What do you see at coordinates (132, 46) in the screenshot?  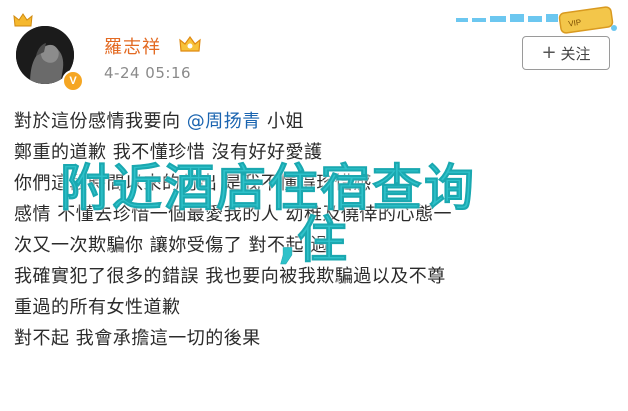 I see `username: 羅志祥` at bounding box center [132, 46].